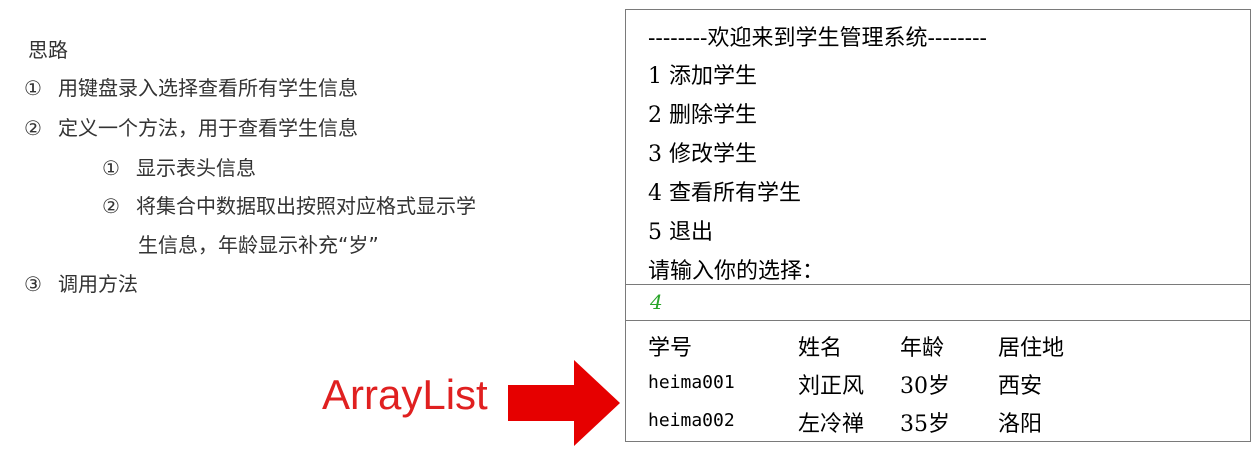  I want to click on outline-substep-2-continued: 生信息，年龄显示补充“岁”, so click(258, 243).